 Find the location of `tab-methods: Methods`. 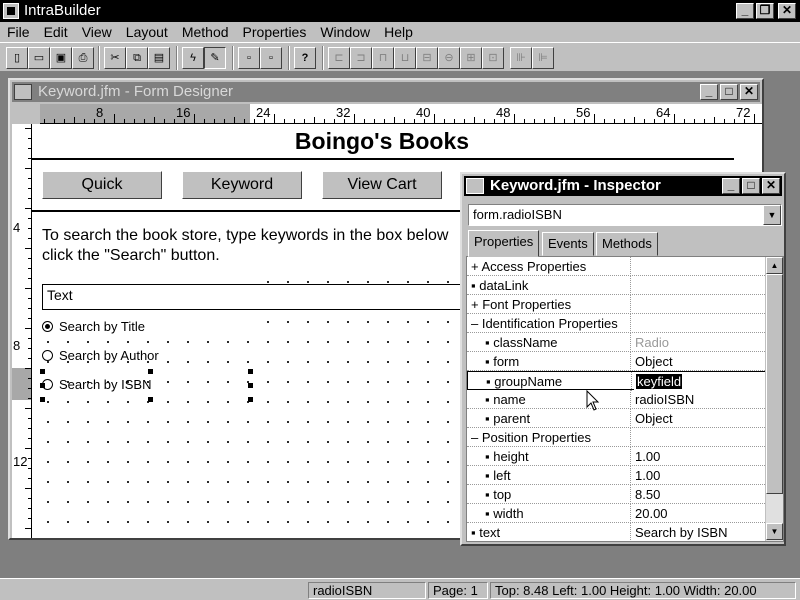

tab-methods: Methods is located at coordinates (627, 244).